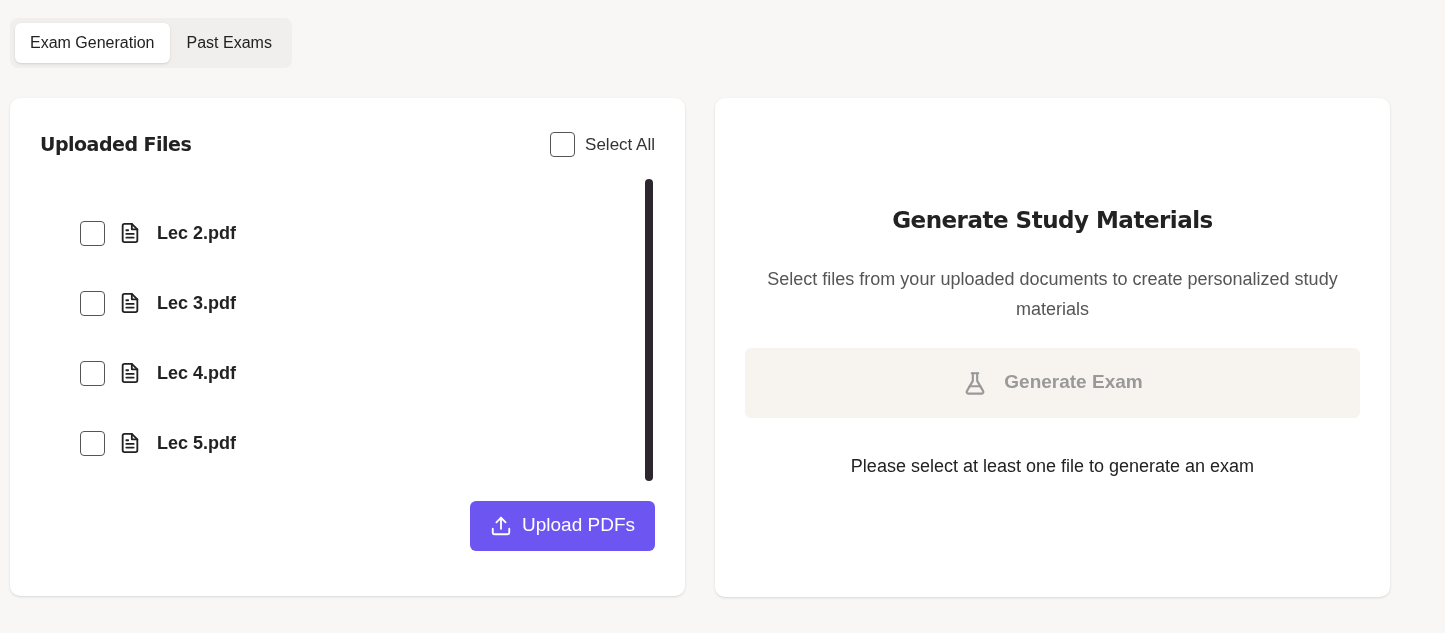 This screenshot has height=633, width=1445. Describe the element at coordinates (196, 373) in the screenshot. I see `file-name: Lec 4.pdf` at that location.